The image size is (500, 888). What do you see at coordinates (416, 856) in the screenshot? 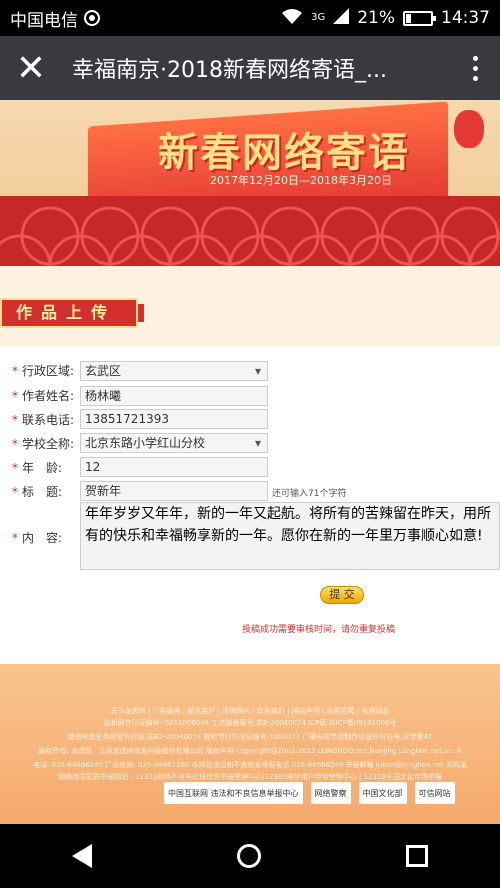
I see `recent-apps-icon` at bounding box center [416, 856].